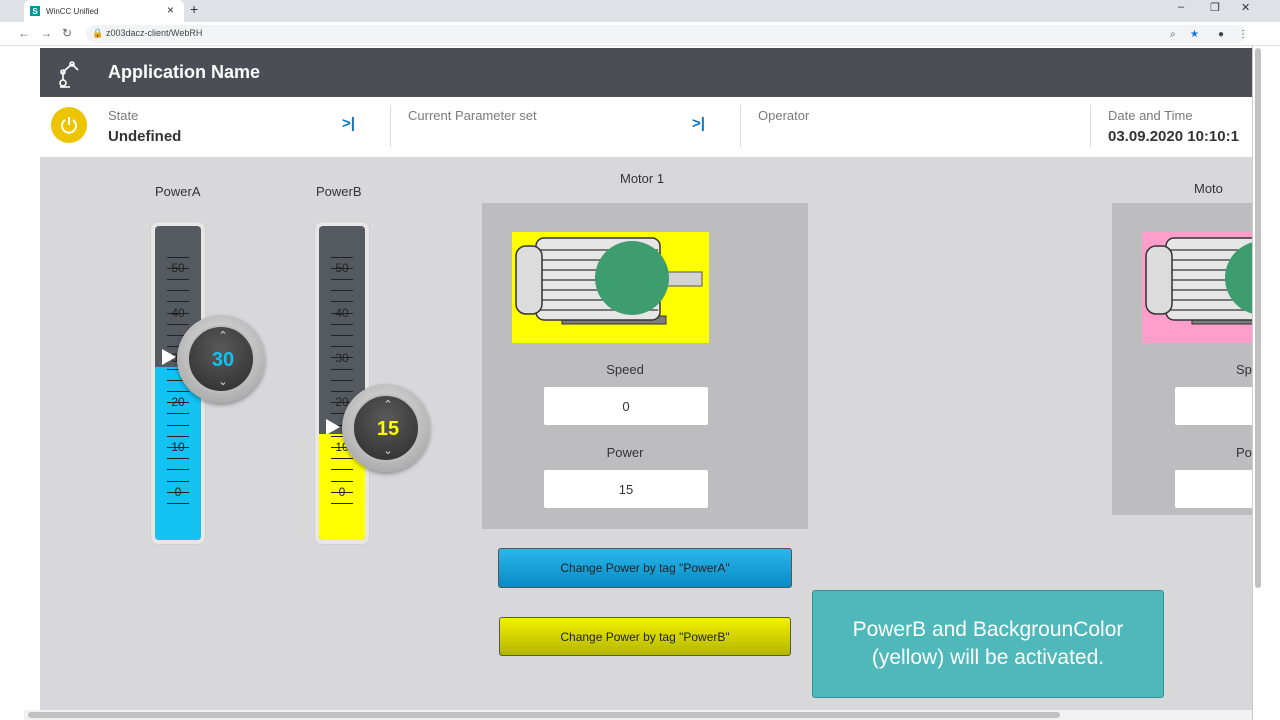 Image resolution: width=1280 pixels, height=720 pixels. Describe the element at coordinates (1213, 406) in the screenshot. I see `speed-field` at that location.